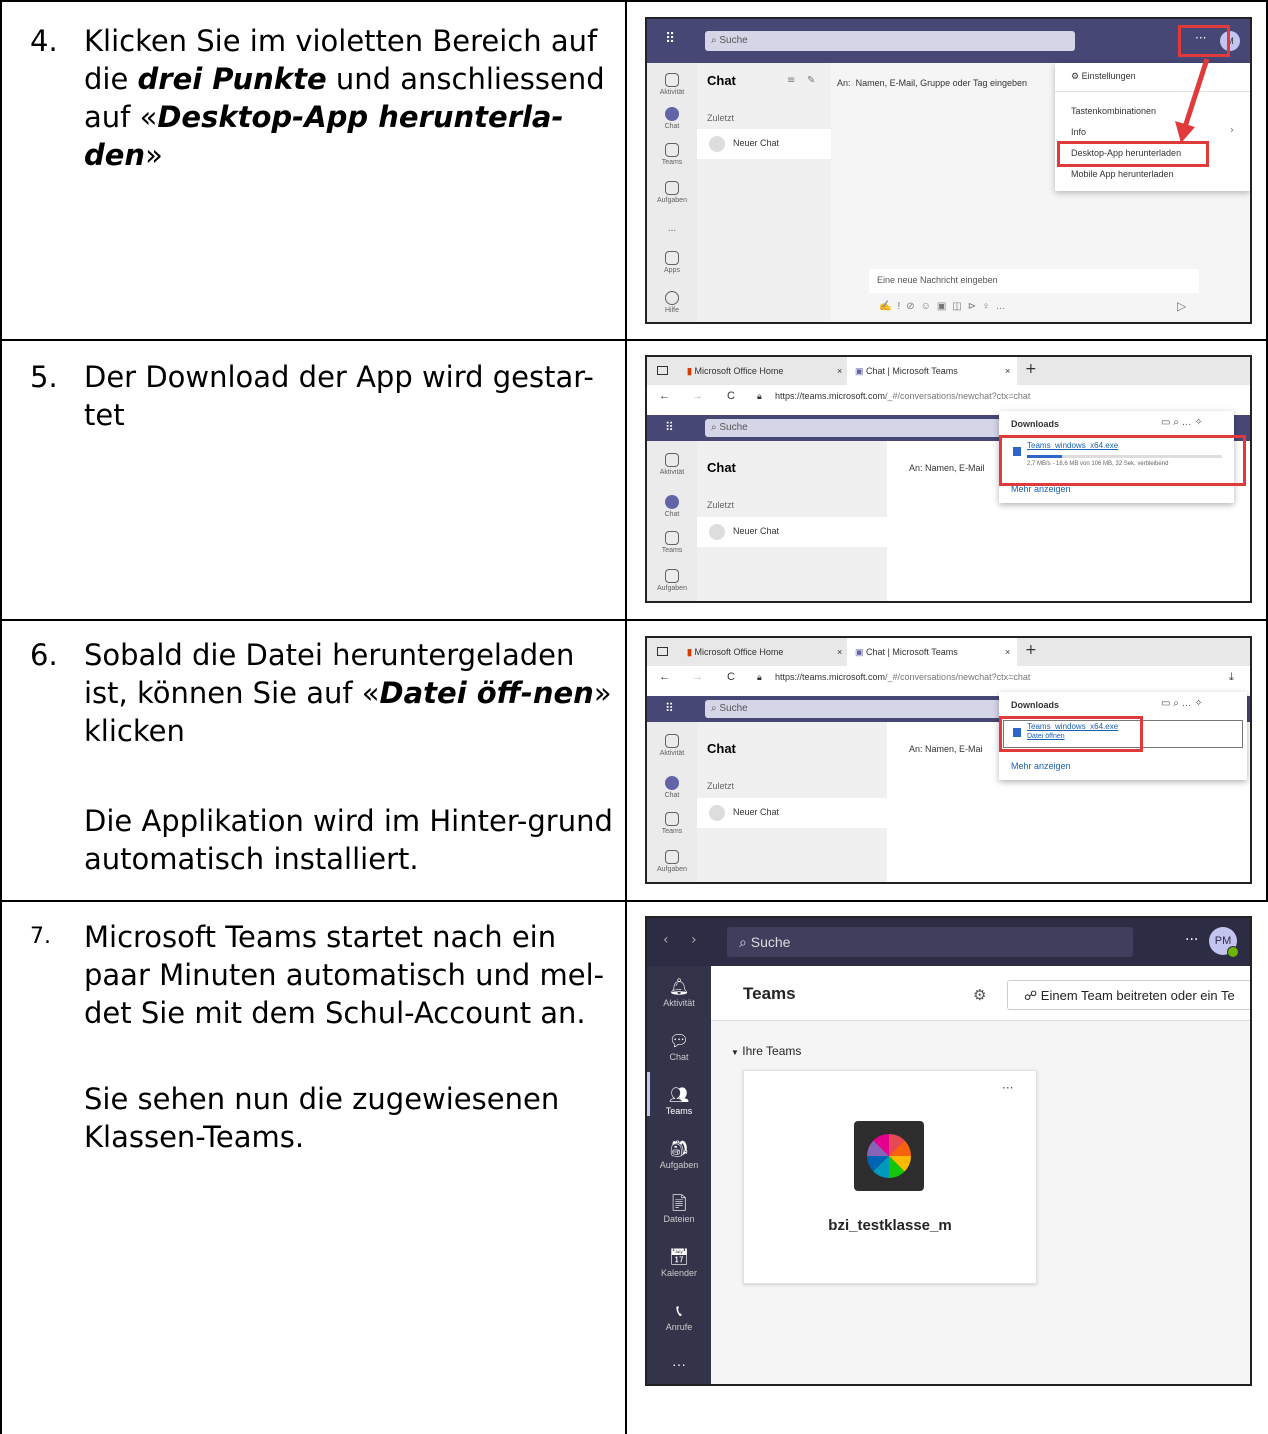 This screenshot has height=1434, width=1268. Describe the element at coordinates (1128, 995) in the screenshot. I see `join-team-button: ☍ Einem Team beitreten oder ein Te` at that location.